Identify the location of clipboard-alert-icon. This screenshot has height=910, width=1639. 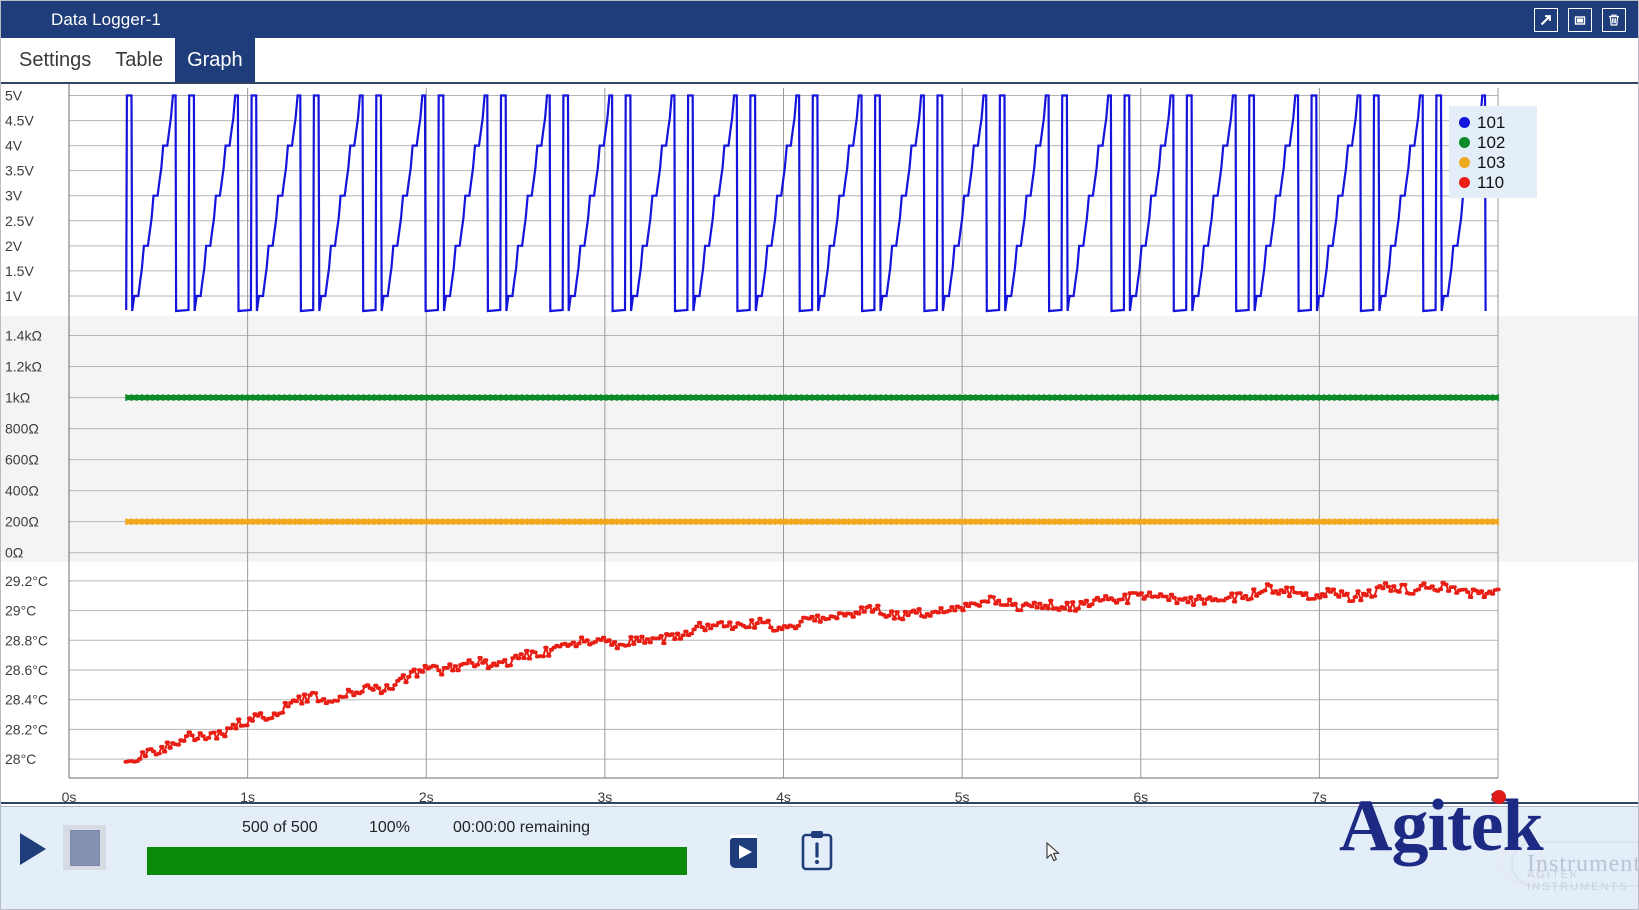
(817, 851).